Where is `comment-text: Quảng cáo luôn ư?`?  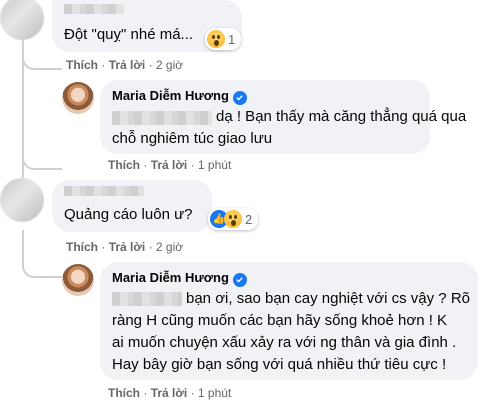 comment-text: Quảng cáo luôn ư? is located at coordinates (128, 214).